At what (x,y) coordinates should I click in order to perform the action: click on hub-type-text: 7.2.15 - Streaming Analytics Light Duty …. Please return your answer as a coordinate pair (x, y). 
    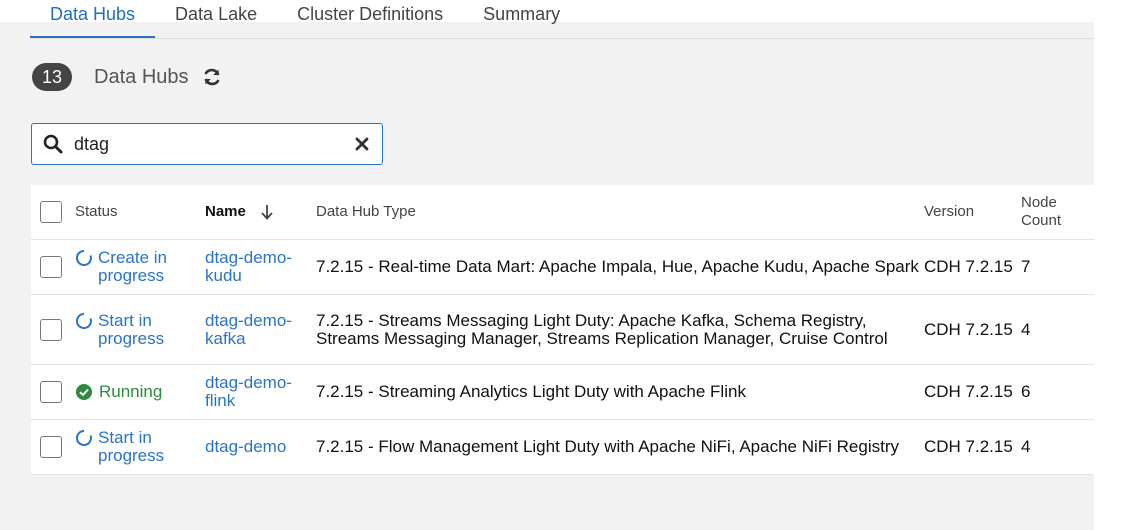
    Looking at the image, I should click on (531, 391).